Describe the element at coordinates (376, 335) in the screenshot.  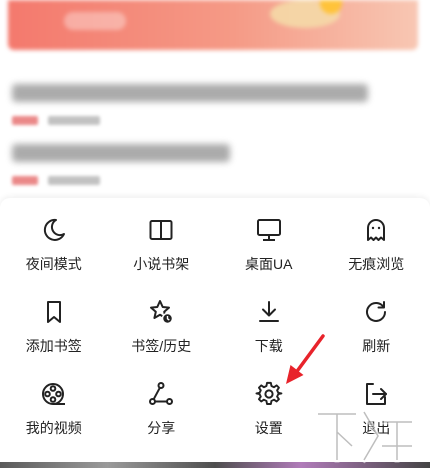
I see `menu-item-refresh: 刷新` at that location.